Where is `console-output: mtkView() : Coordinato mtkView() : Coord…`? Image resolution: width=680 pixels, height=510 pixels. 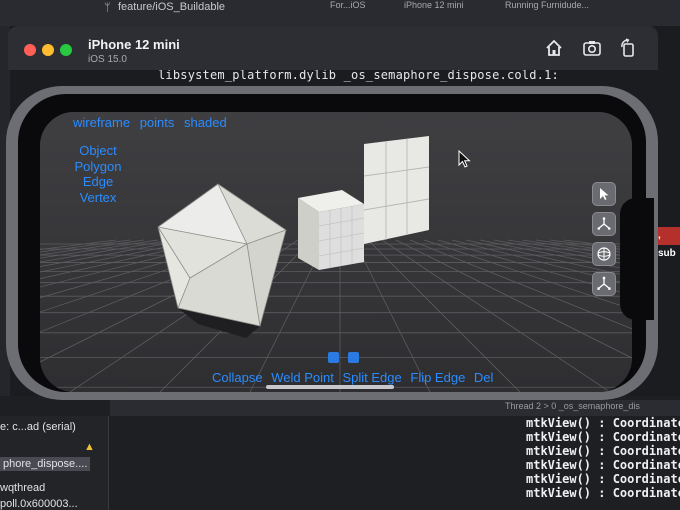
console-output: mtkView() : Coordinato mtkView() : Coord… is located at coordinates (601, 463).